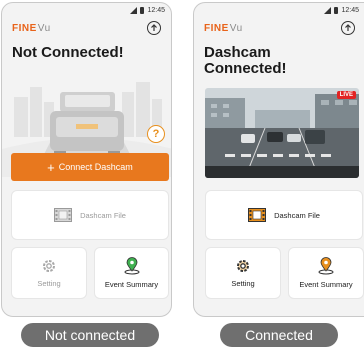 The image size is (364, 348). Describe the element at coordinates (237, 52) in the screenshot. I see `title-line-1: Dashcam` at that location.